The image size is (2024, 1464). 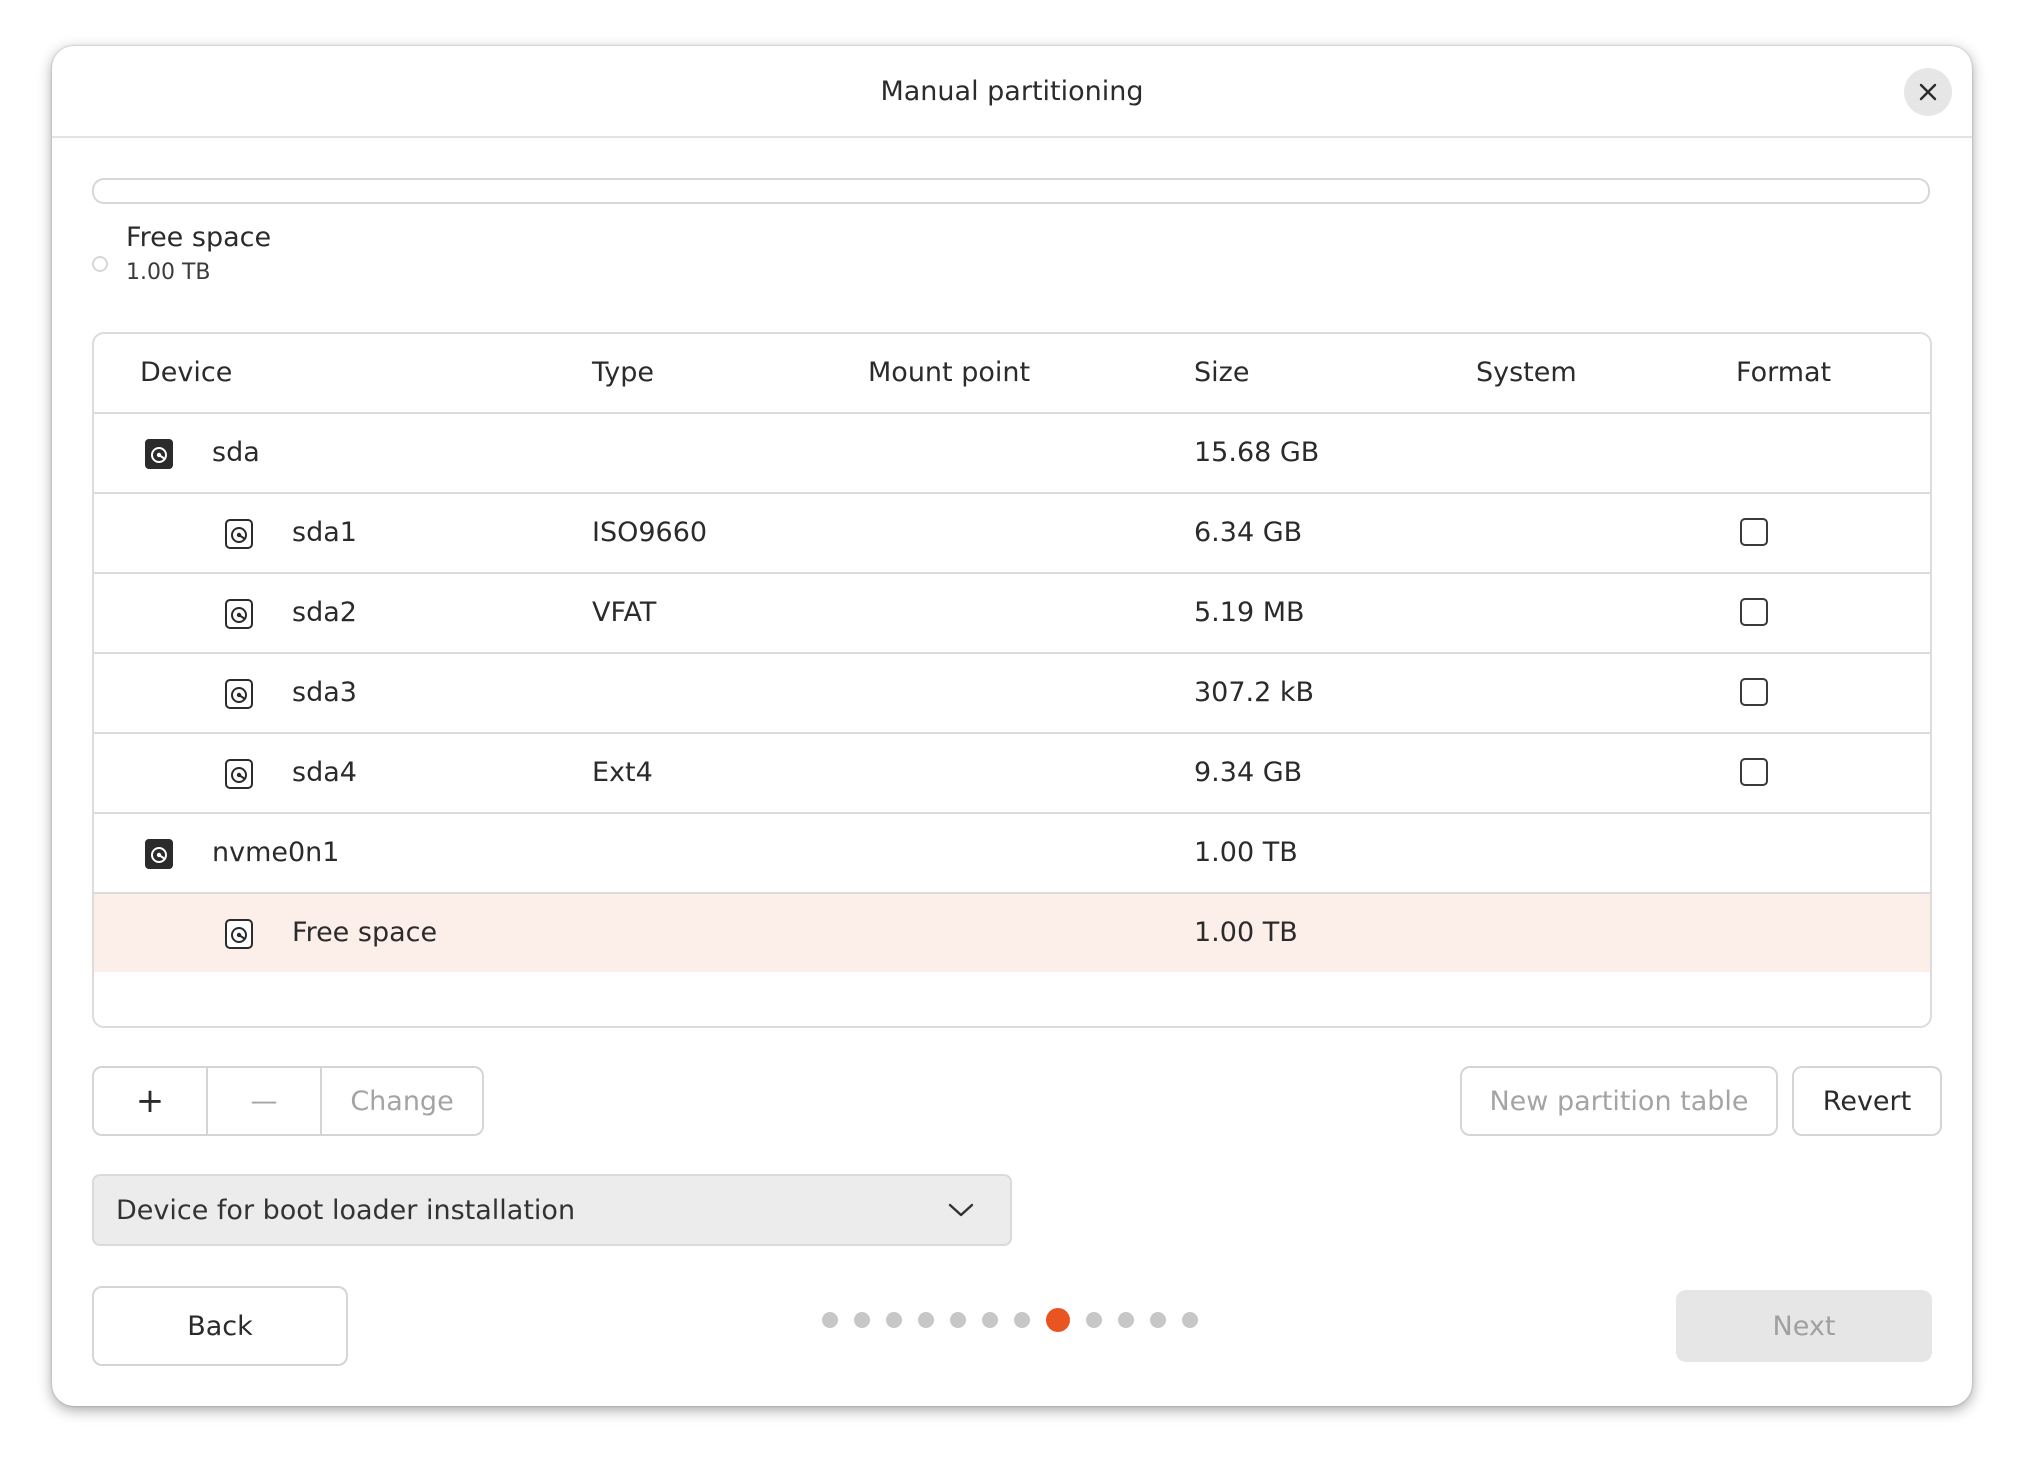 What do you see at coordinates (1248, 772) in the screenshot?
I see `partition-size: 9.34 GB` at bounding box center [1248, 772].